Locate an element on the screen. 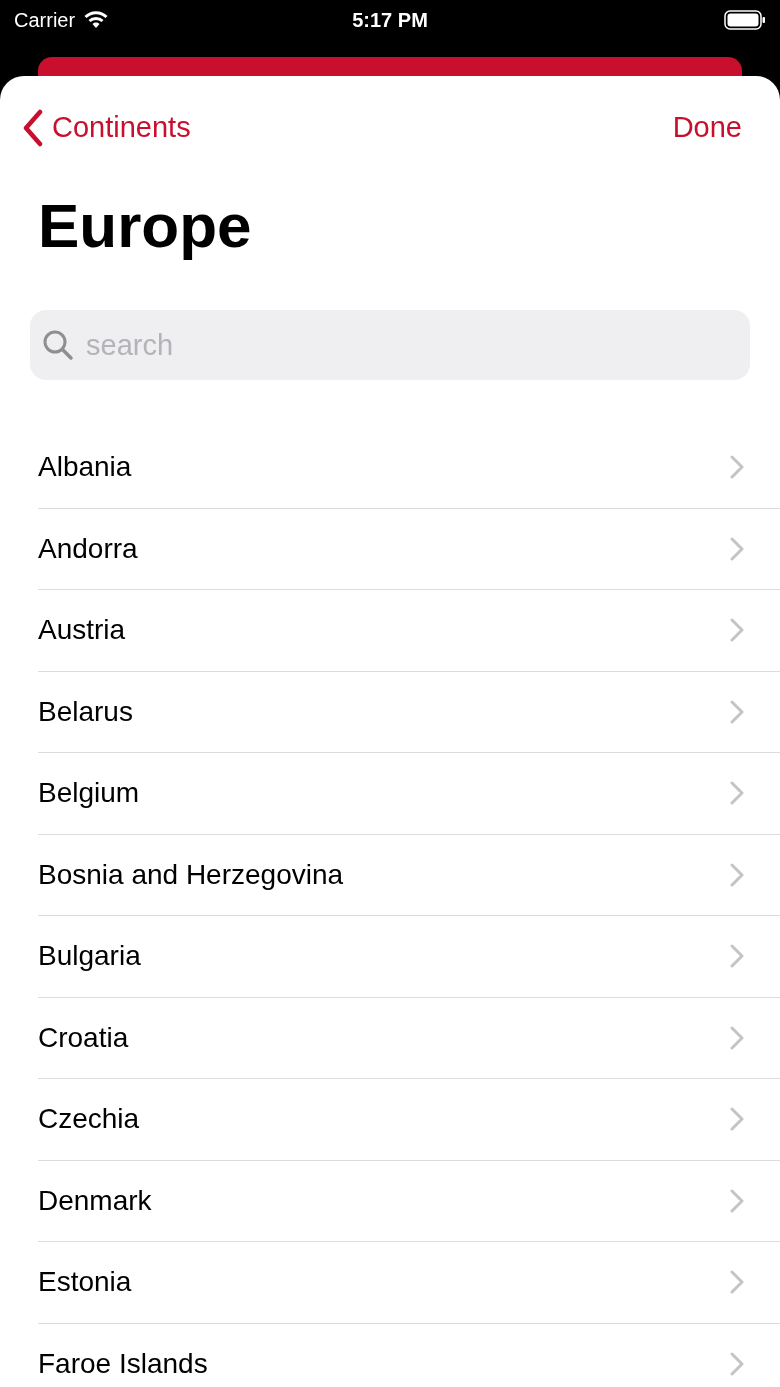 This screenshot has height=1387, width=780. country-row: Andorra is located at coordinates (409, 548).